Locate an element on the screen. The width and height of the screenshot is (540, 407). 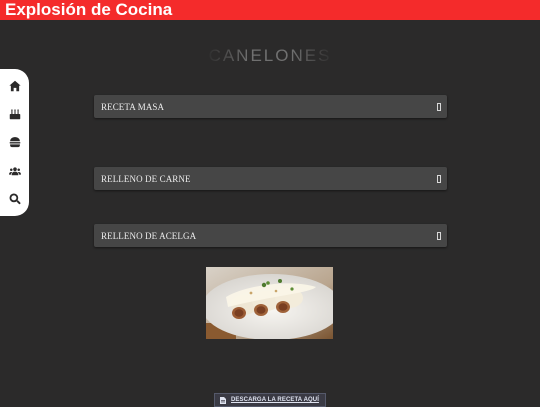
site-brand: Explosión de Cocina is located at coordinates (88, 11).